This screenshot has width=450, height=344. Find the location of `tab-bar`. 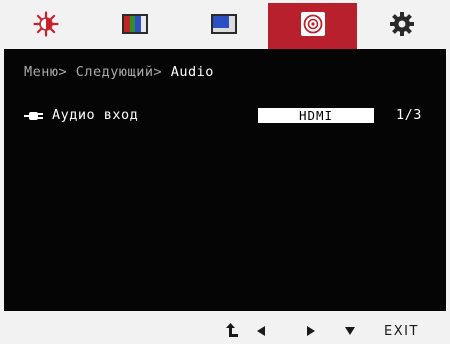

tab-bar is located at coordinates (224, 26).